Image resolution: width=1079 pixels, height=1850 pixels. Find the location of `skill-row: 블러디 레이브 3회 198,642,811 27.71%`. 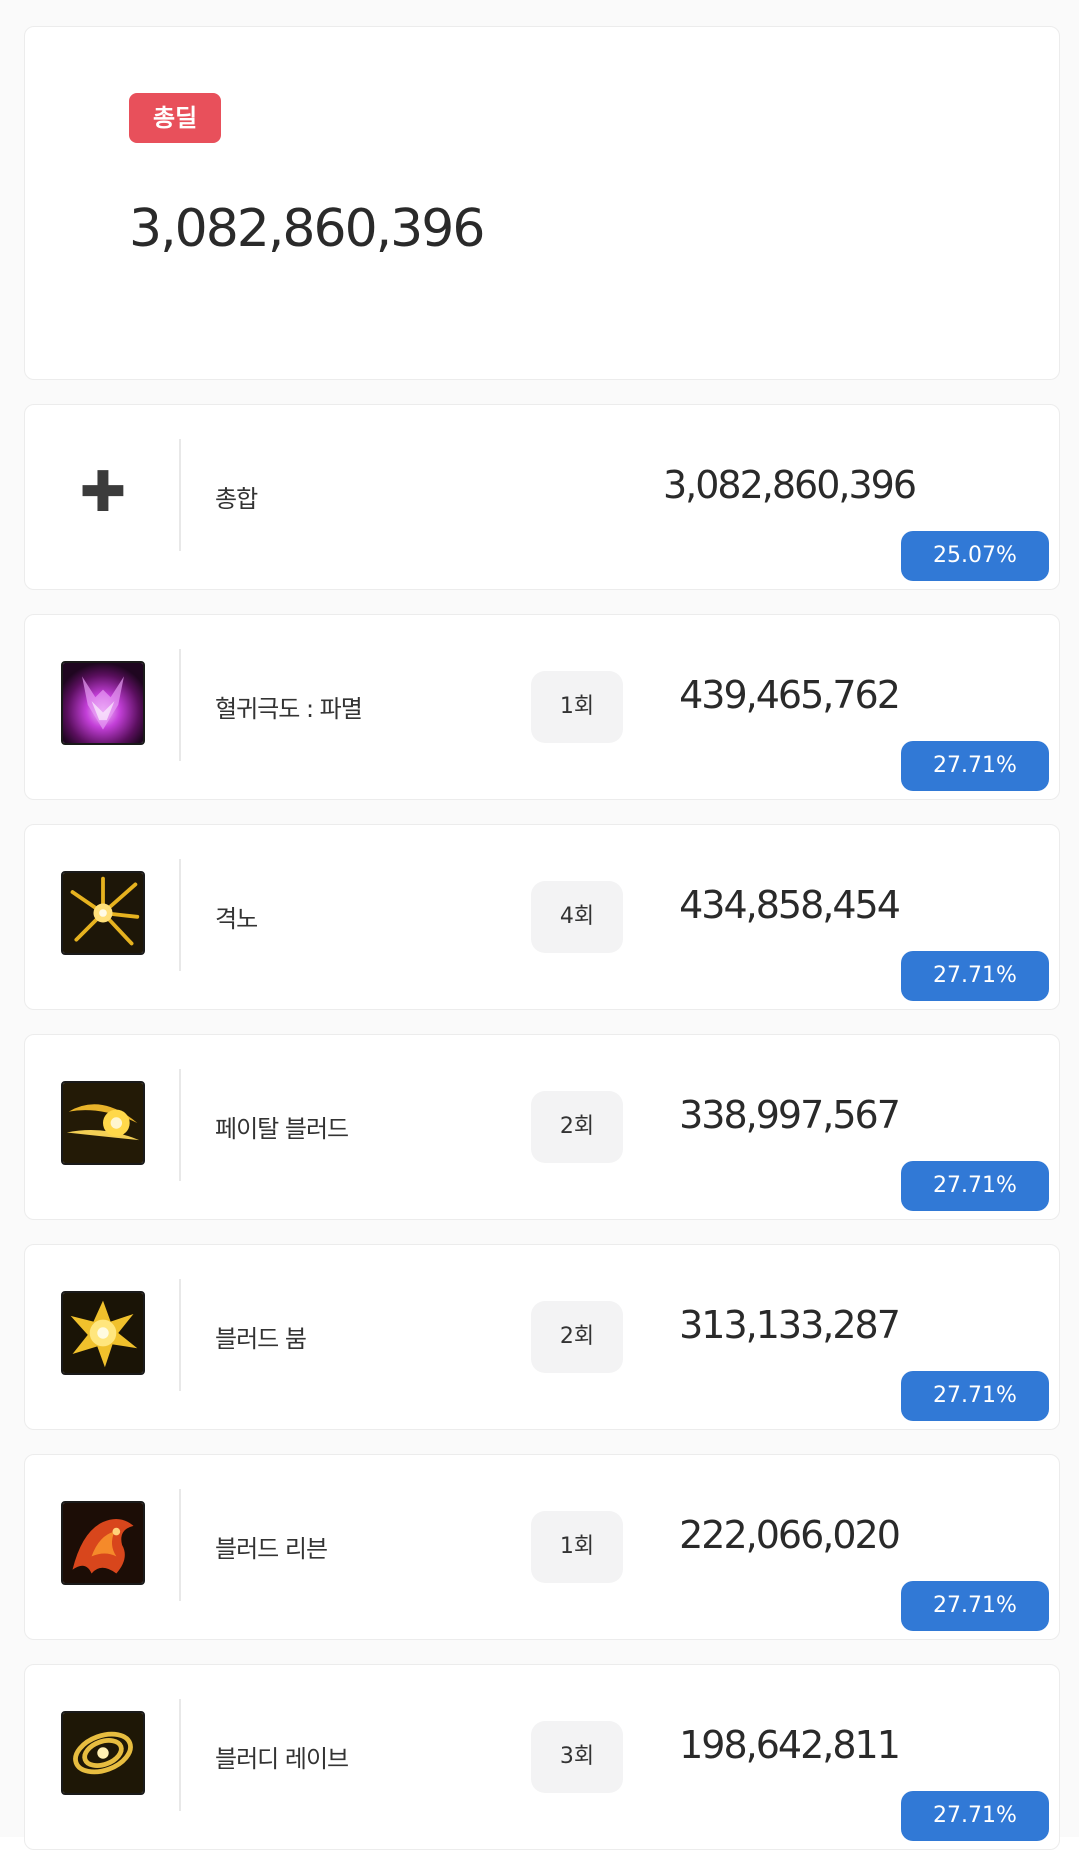

skill-row: 블러디 레이브 3회 198,642,811 27.71% is located at coordinates (542, 1757).